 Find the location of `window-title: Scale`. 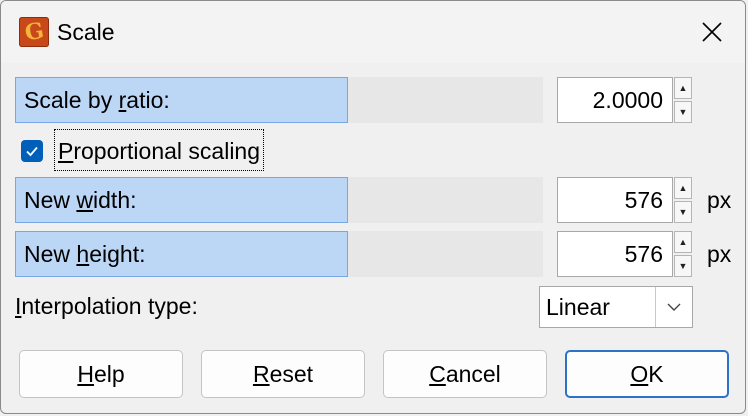

window-title: Scale is located at coordinates (86, 32).